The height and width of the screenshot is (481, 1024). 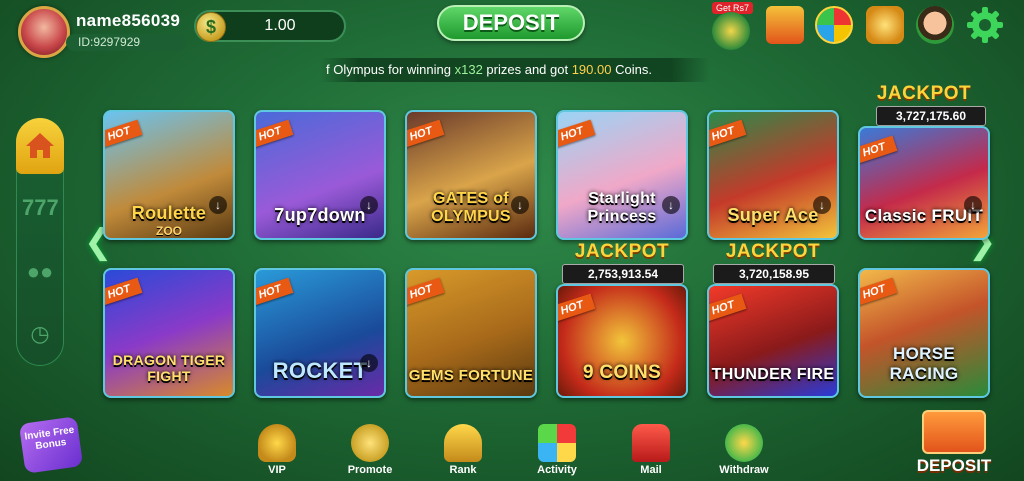 What do you see at coordinates (557, 470) in the screenshot?
I see `nav-label: Activity` at bounding box center [557, 470].